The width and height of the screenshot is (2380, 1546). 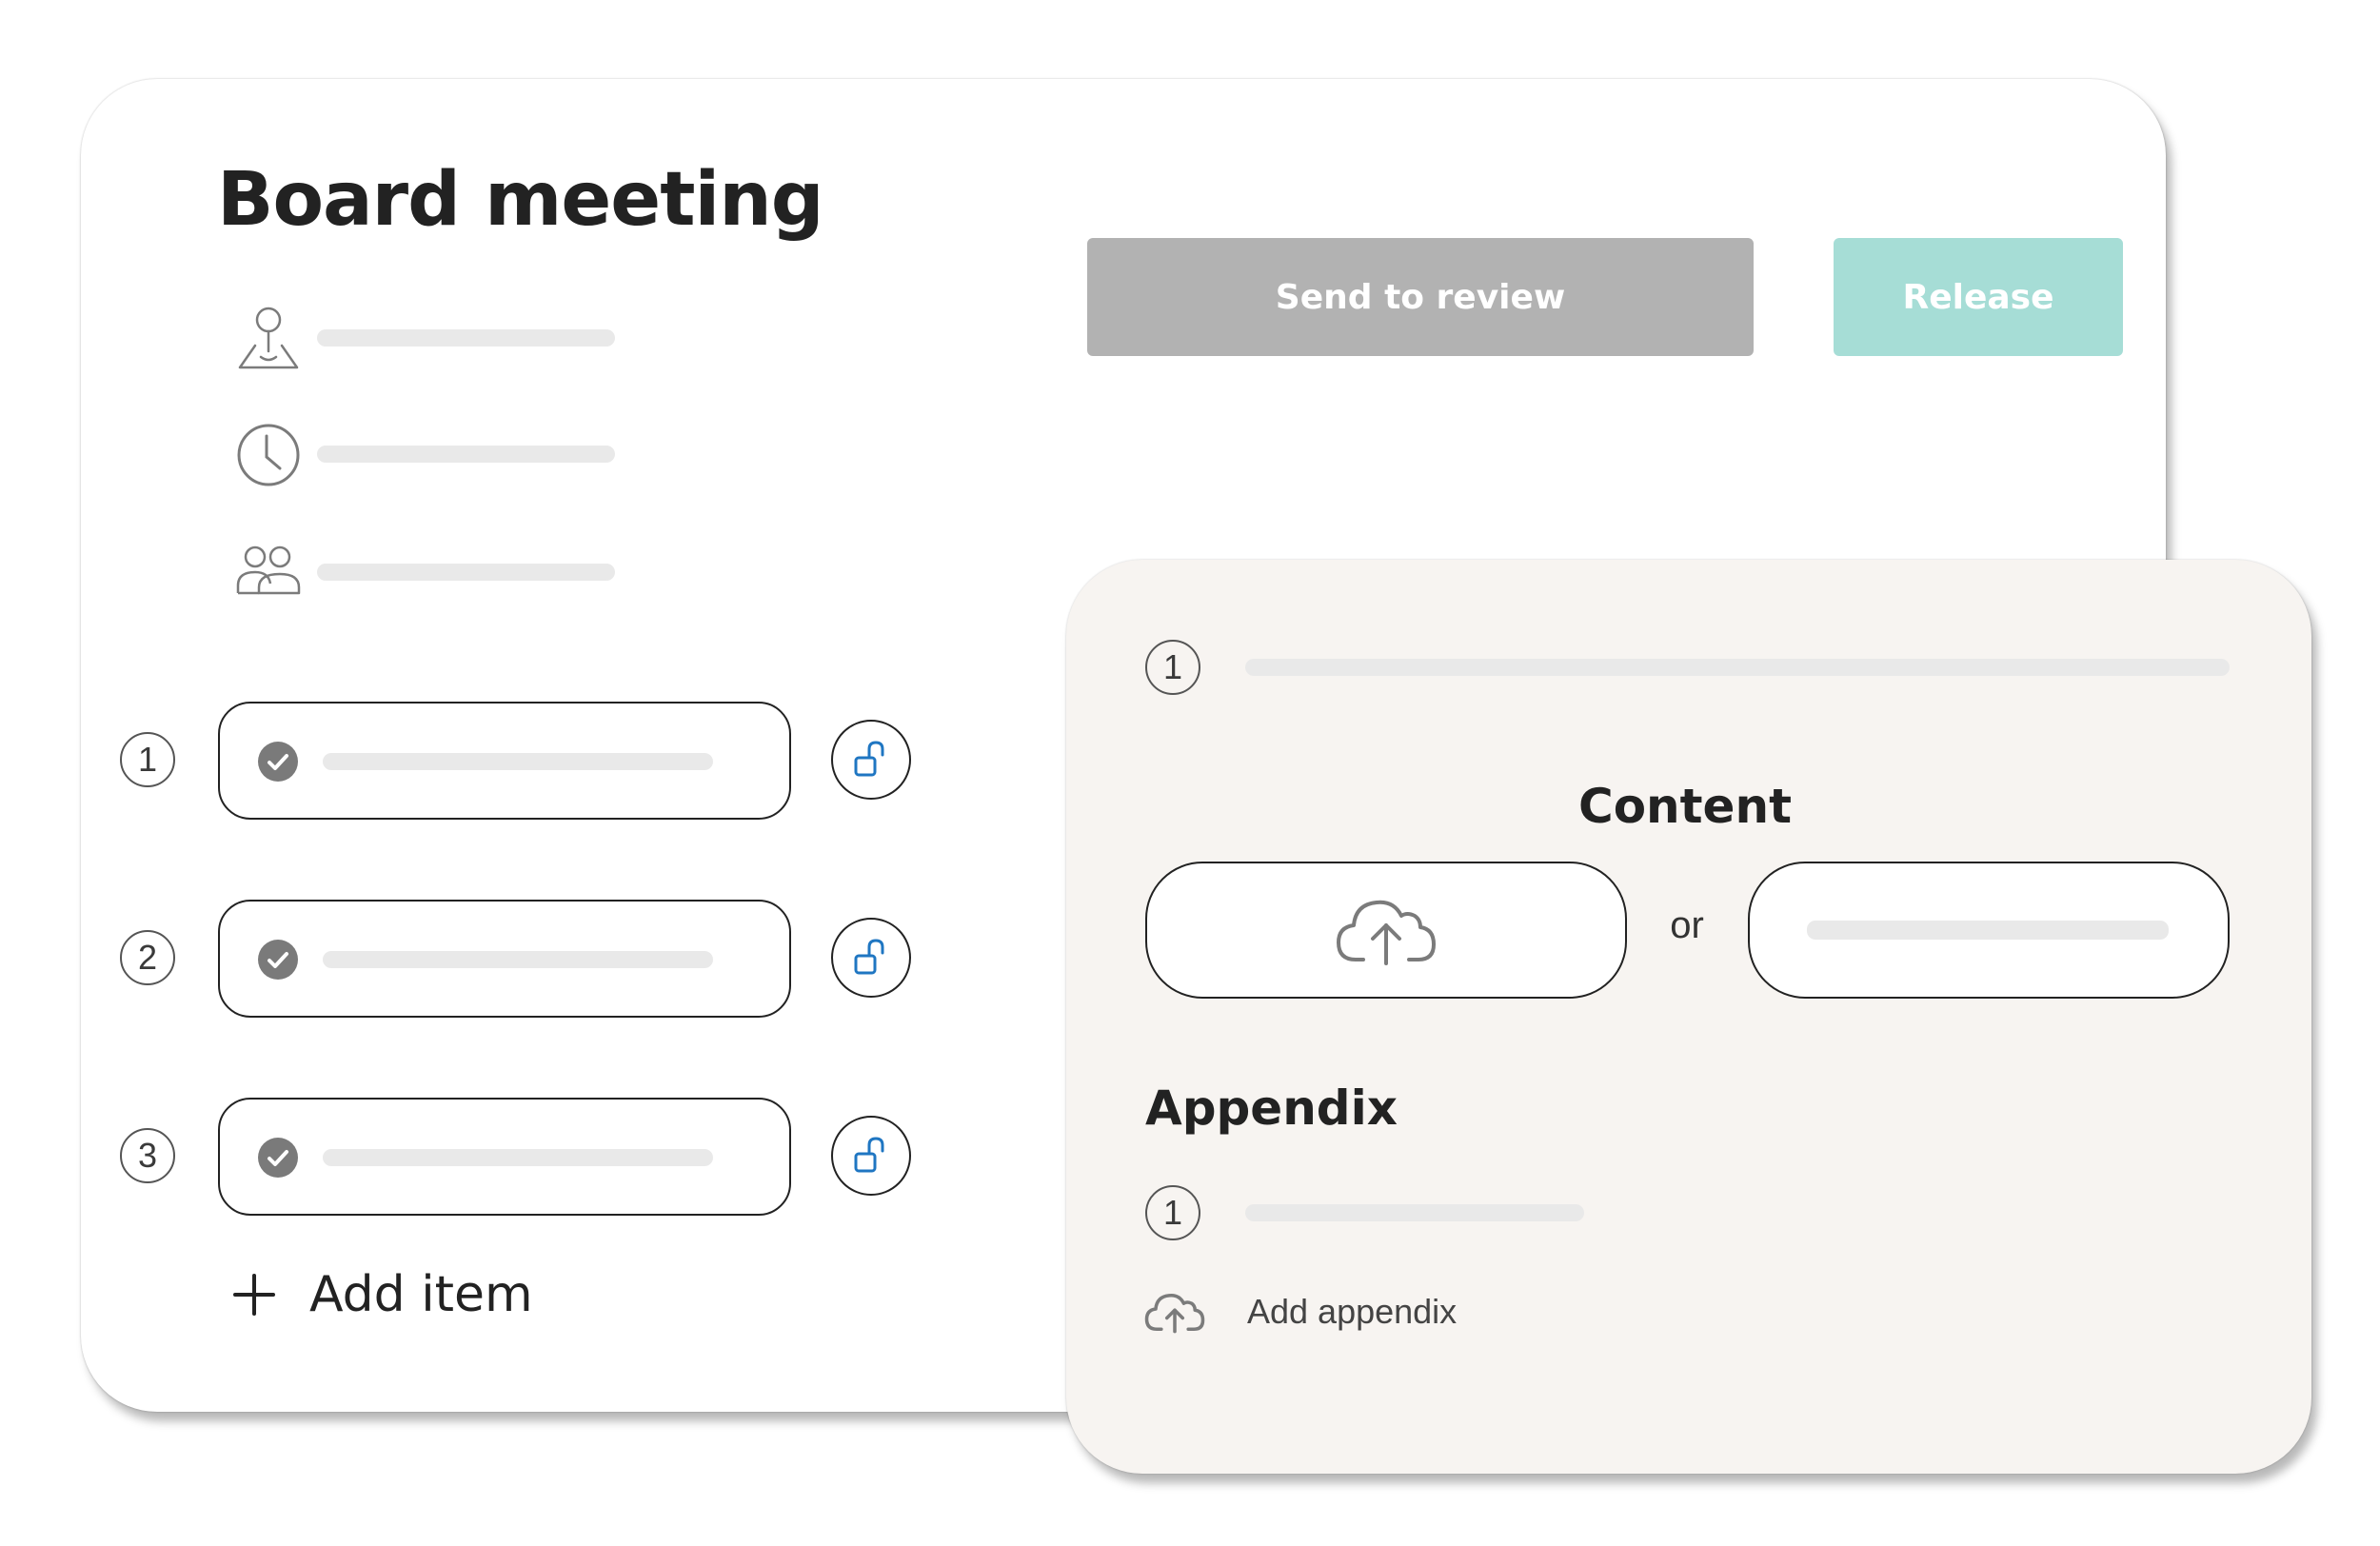 What do you see at coordinates (1271, 1108) in the screenshot?
I see `appendix-heading: Appendix` at bounding box center [1271, 1108].